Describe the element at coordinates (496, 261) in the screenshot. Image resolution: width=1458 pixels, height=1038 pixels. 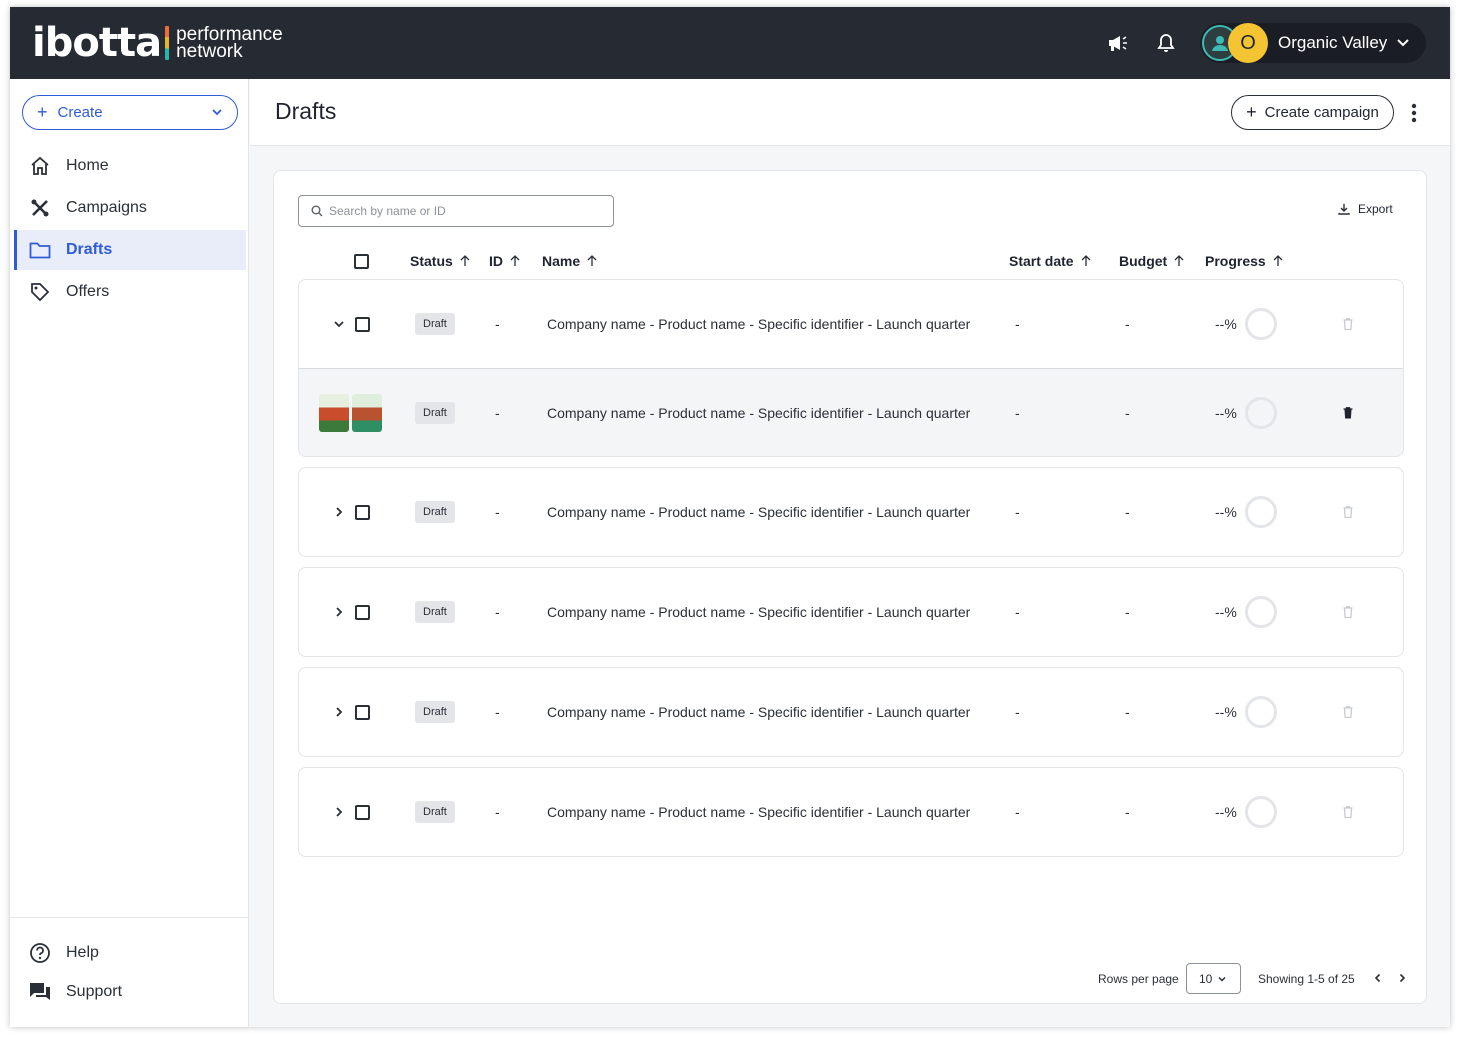
I see `column-header-label: ID` at that location.